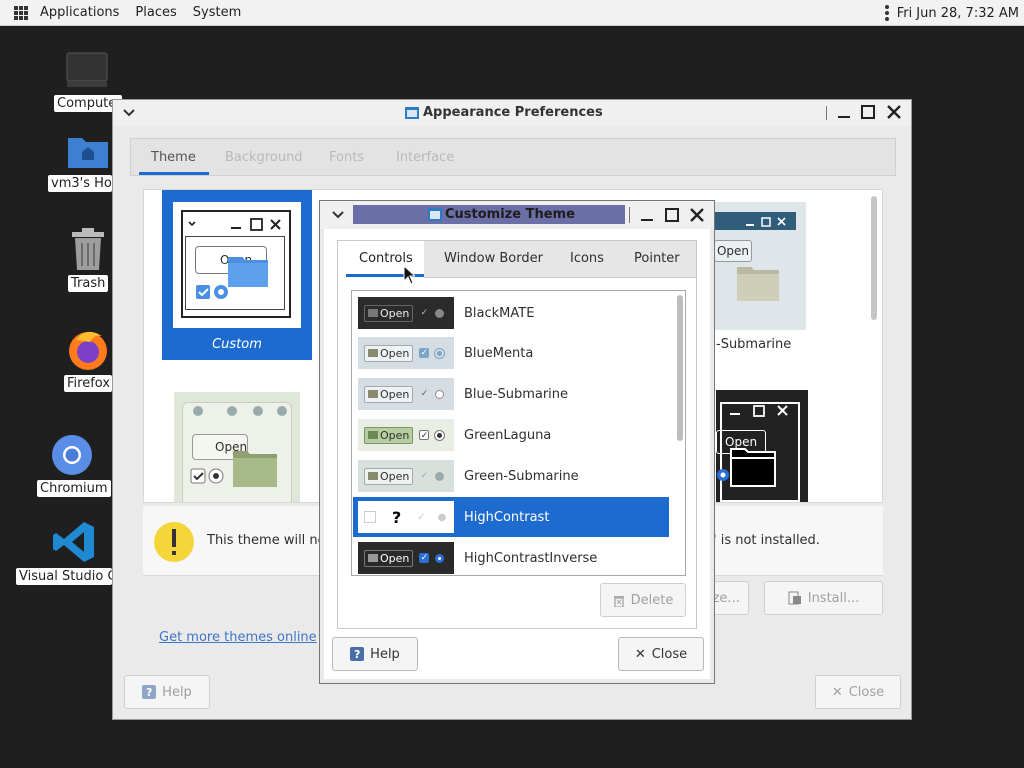  What do you see at coordinates (73, 542) in the screenshot?
I see `vscode-icon` at bounding box center [73, 542].